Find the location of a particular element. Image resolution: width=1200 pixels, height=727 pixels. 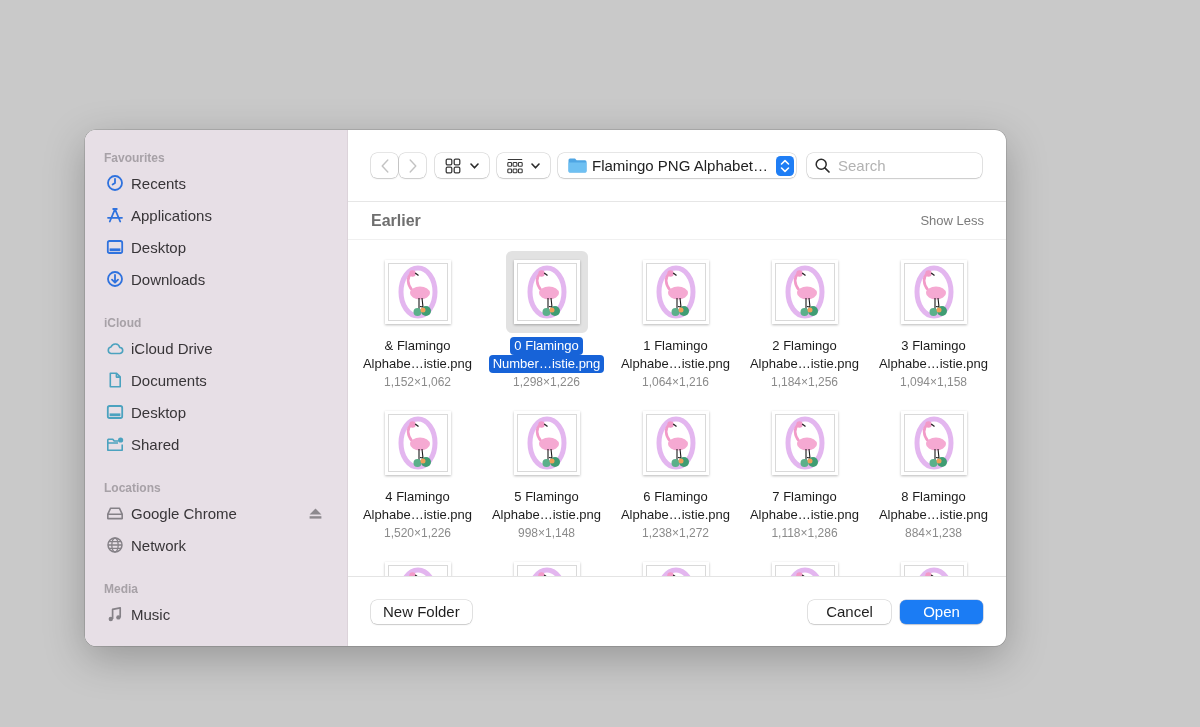

view-button is located at coordinates (462, 165).